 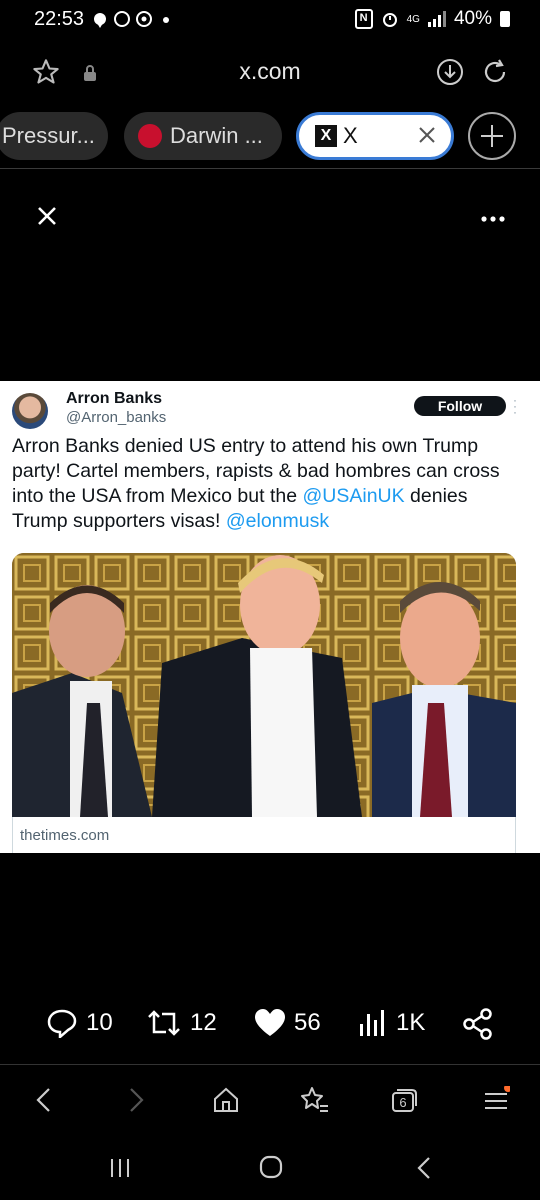 What do you see at coordinates (65, 835) in the screenshot?
I see `link-domain: thetimes.com` at bounding box center [65, 835].